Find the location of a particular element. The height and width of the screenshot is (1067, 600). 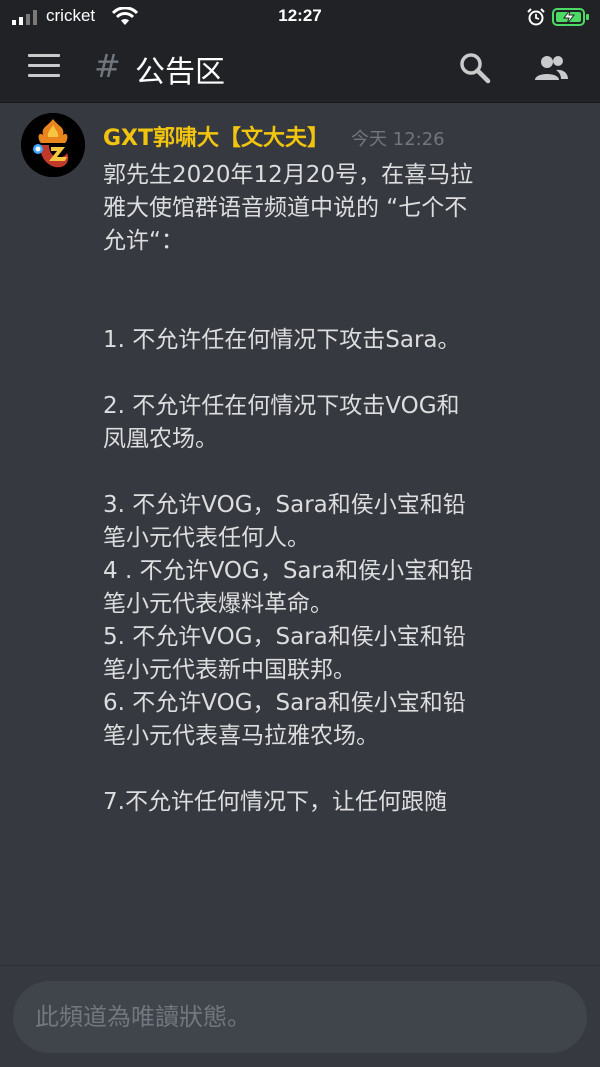

message-input: 此頻道為唯讀狀態。 is located at coordinates (300, 1017).